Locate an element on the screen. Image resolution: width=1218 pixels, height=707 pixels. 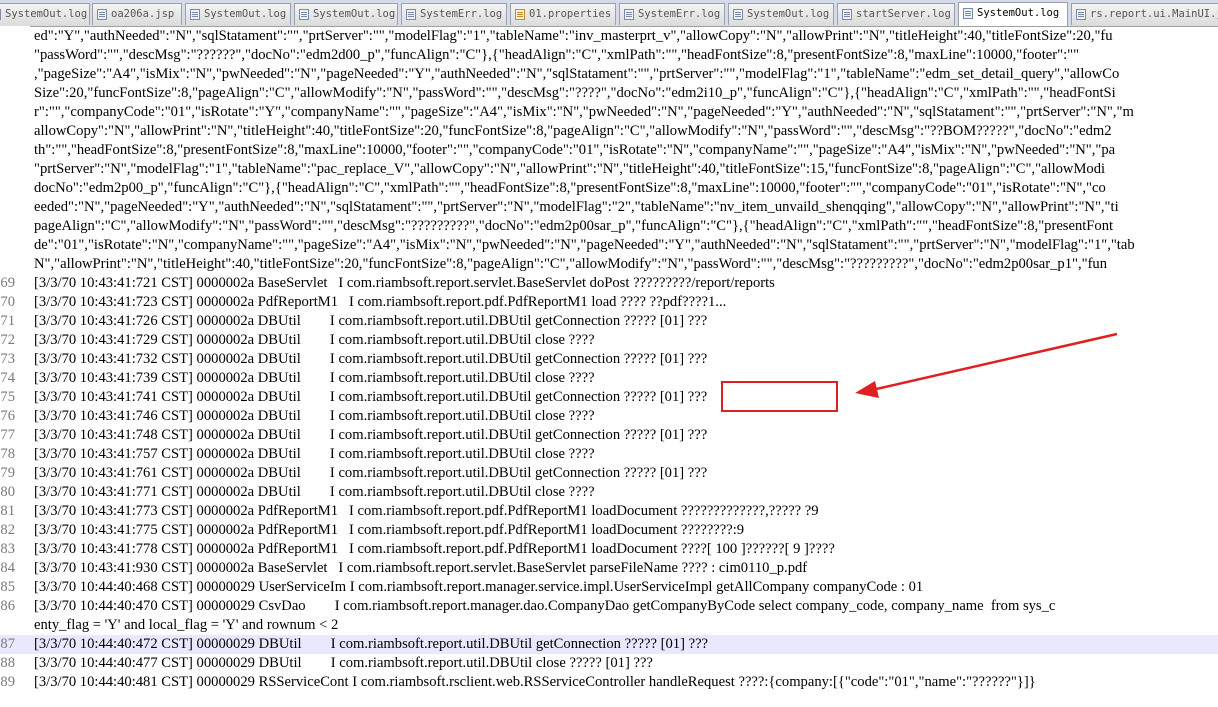
tab-label: startServer.log is located at coordinates (903, 14).